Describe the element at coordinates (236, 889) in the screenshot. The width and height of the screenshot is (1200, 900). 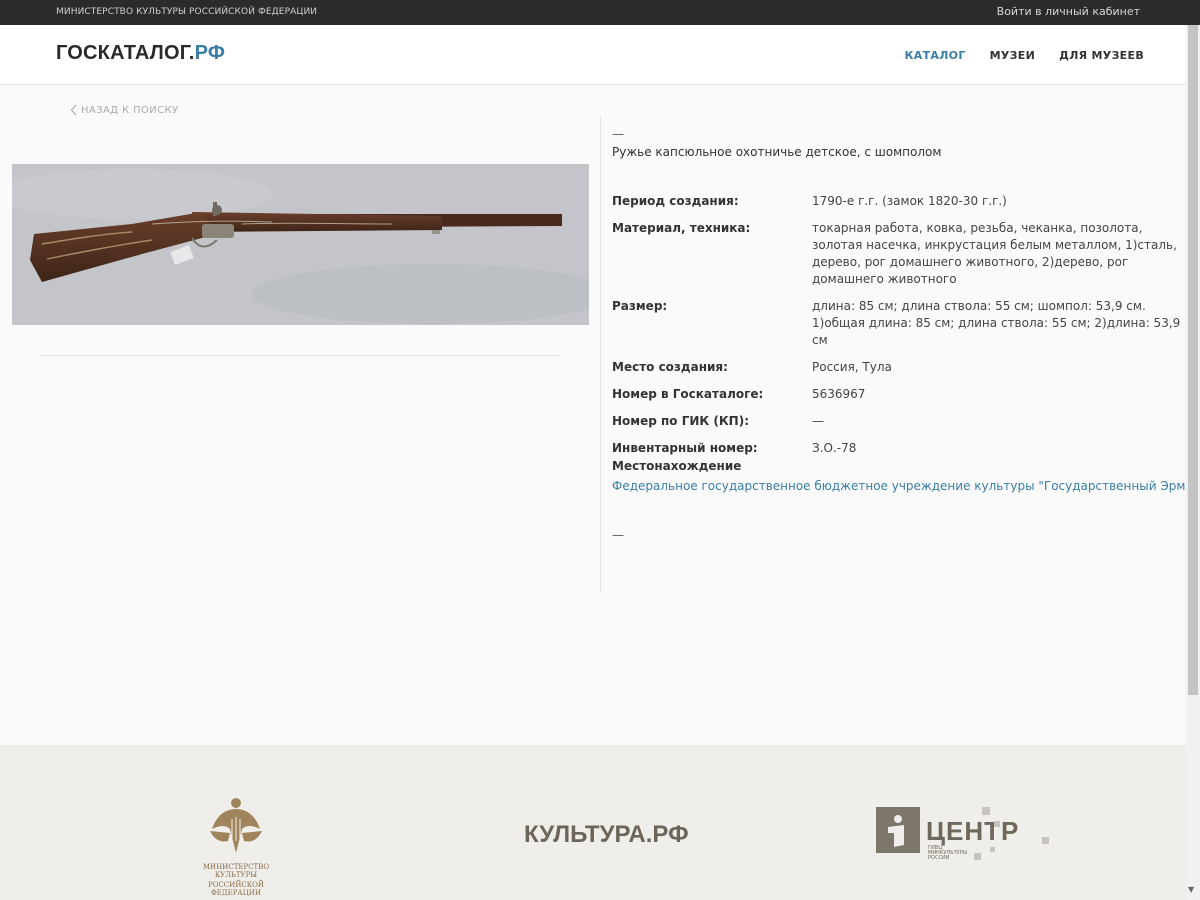
I see `ministry-caption-2: РОССИЙСКОЙ ФЕДЕРАЦИИ` at that location.